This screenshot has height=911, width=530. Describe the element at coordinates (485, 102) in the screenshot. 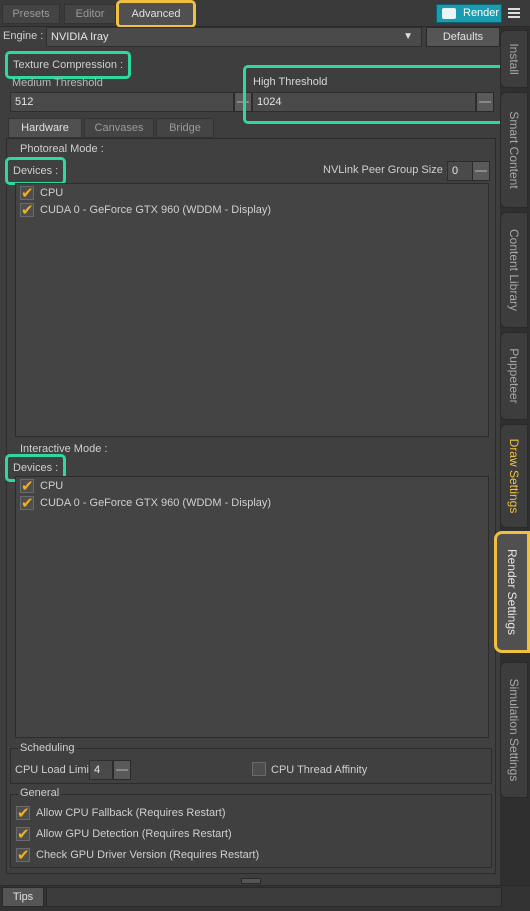

I see `high-threshold-stepper` at that location.